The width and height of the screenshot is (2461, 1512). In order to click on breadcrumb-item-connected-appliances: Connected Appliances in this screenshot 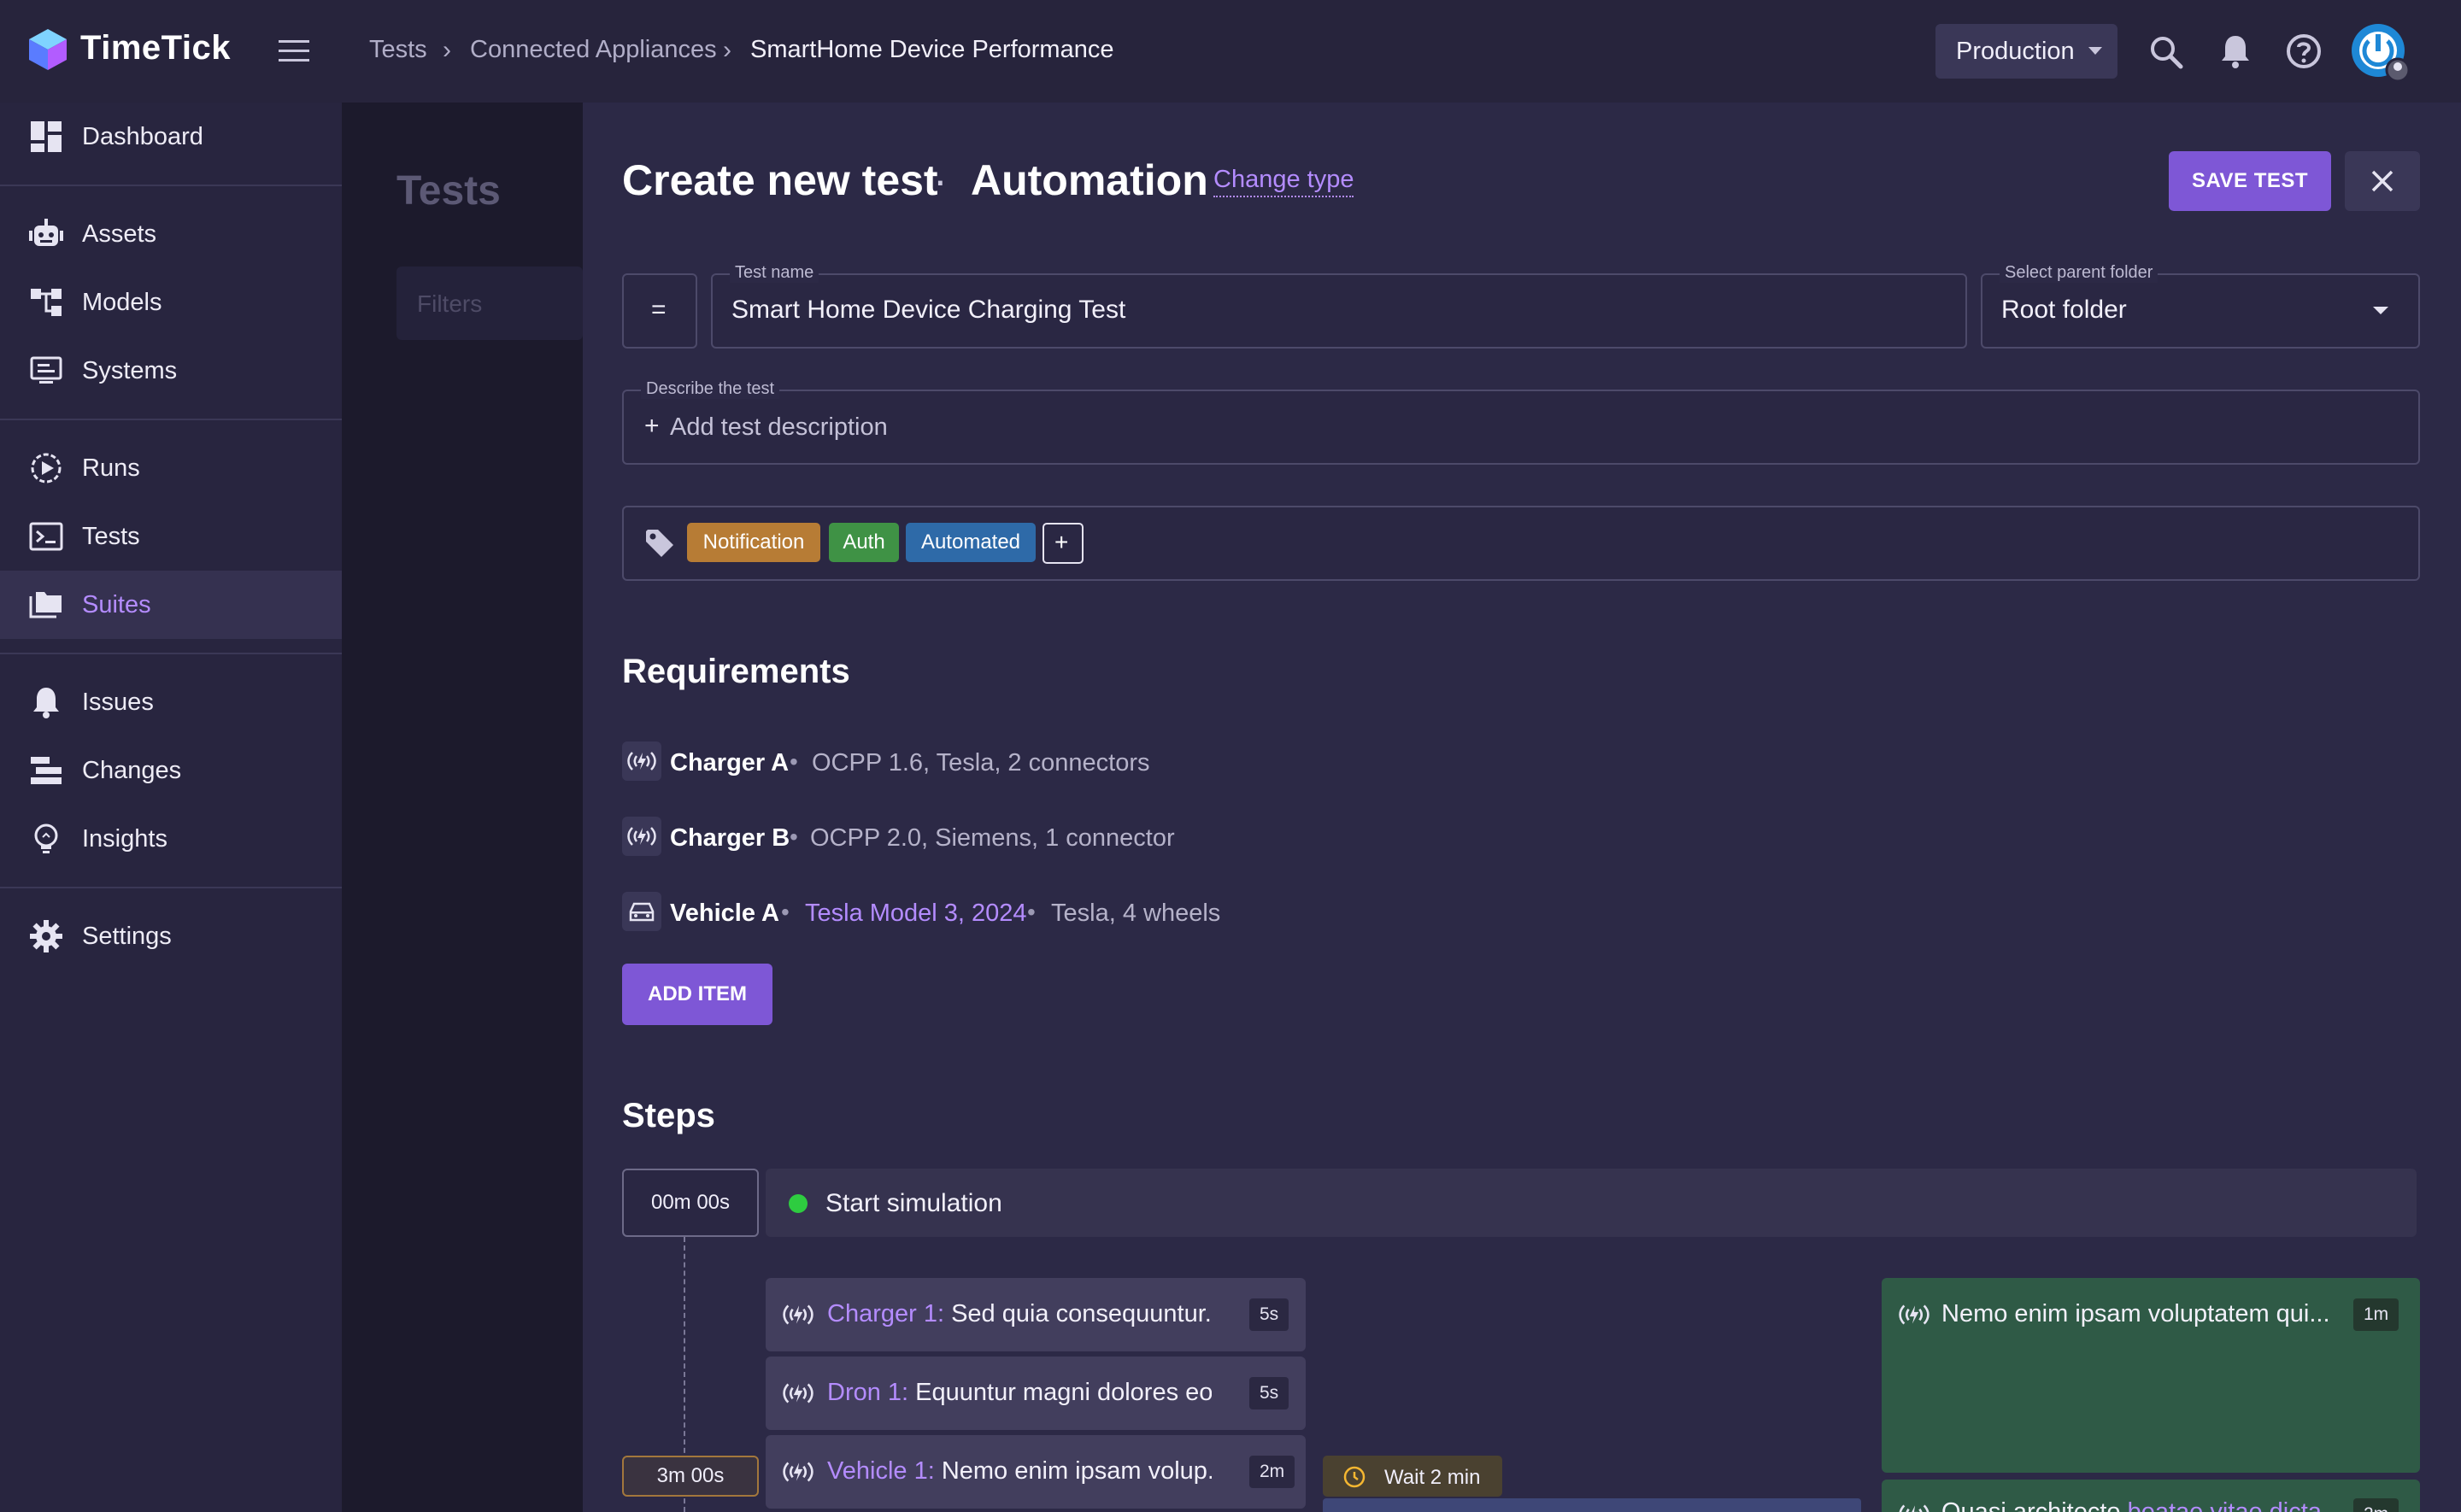, I will do `click(593, 50)`.